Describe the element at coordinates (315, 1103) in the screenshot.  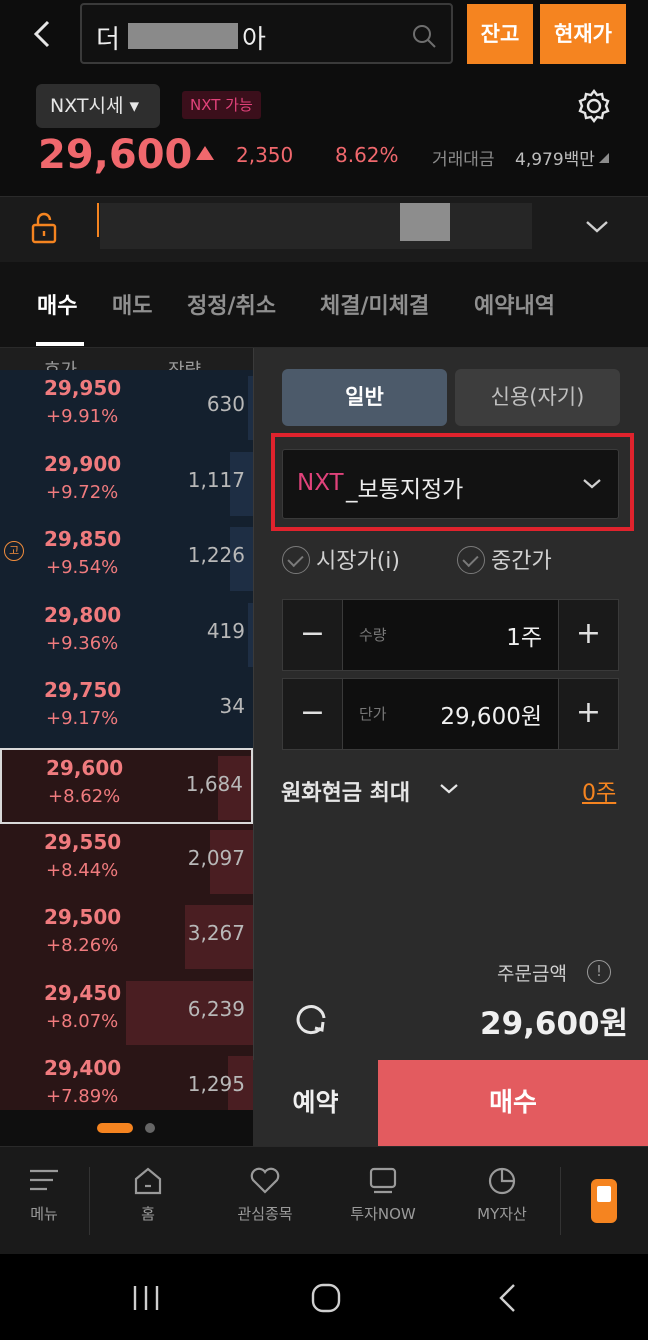
I see `reserve-order-button: 예약` at that location.